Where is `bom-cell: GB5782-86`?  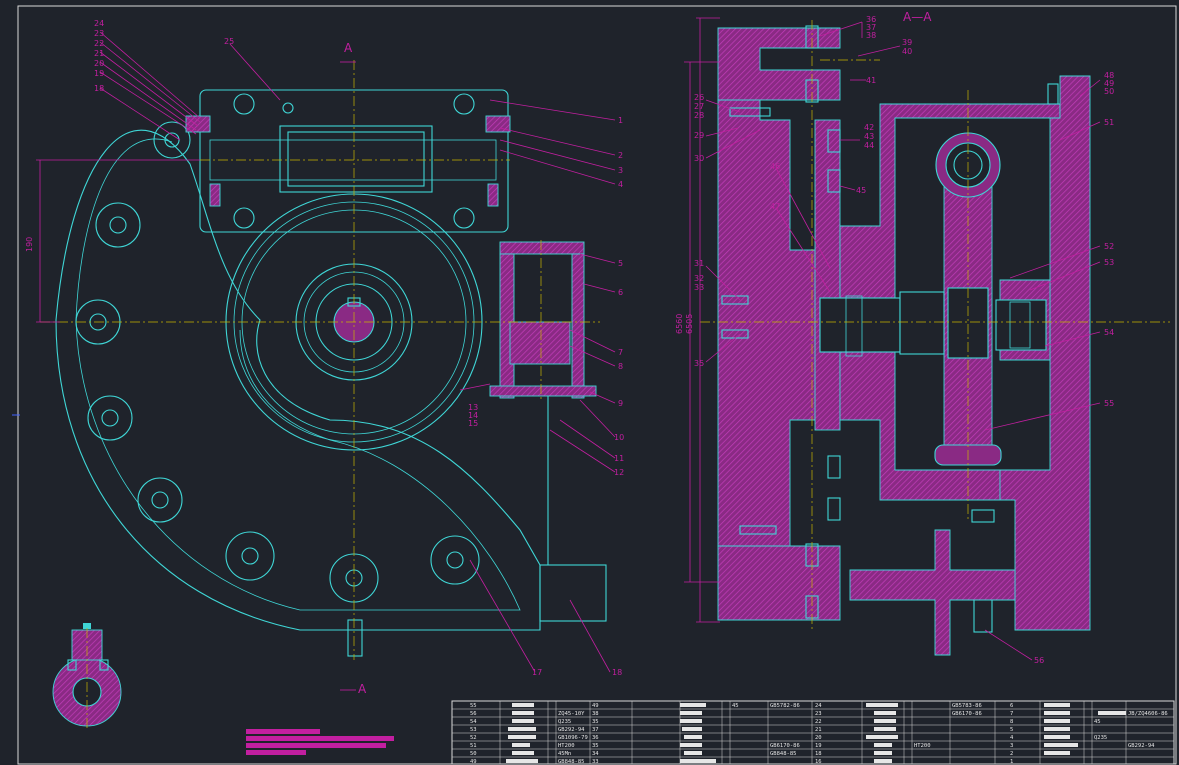 bom-cell: GB5782-86 is located at coordinates (785, 706).